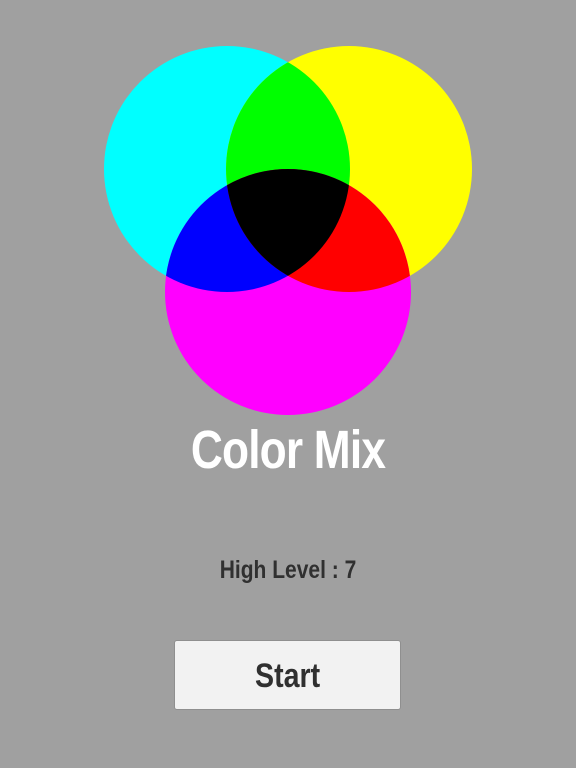 This screenshot has height=768, width=576. I want to click on high-level-text: High Level : 7, so click(288, 570).